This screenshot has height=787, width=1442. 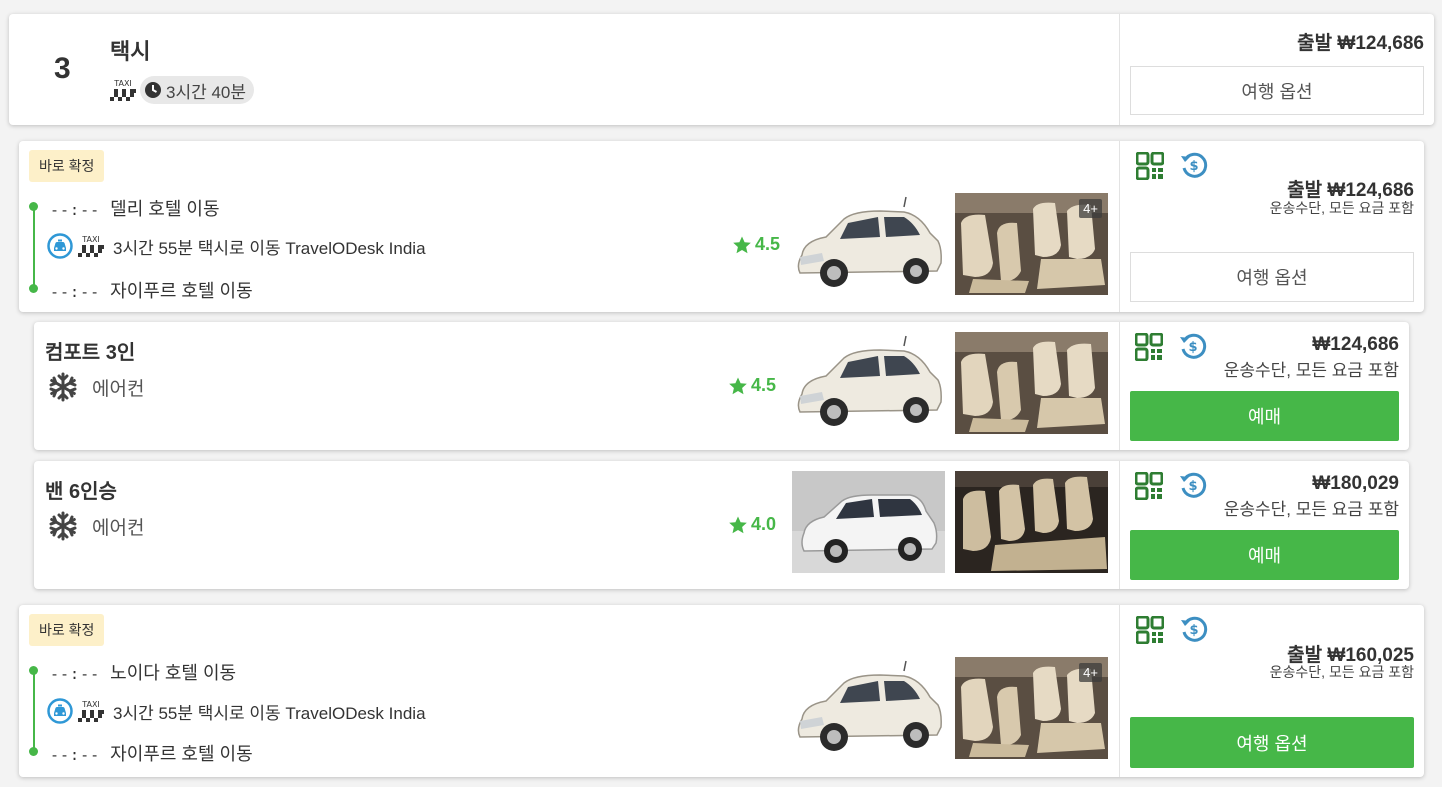 What do you see at coordinates (173, 673) in the screenshot?
I see `origin-label: 노이다 호텔 이동` at bounding box center [173, 673].